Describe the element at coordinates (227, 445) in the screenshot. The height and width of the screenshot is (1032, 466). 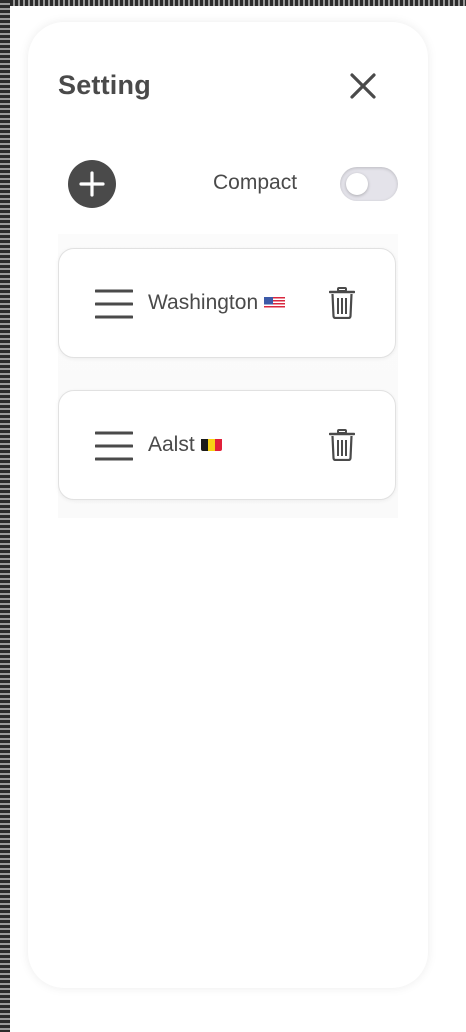
I see `location-card-aalst: Aalst` at that location.